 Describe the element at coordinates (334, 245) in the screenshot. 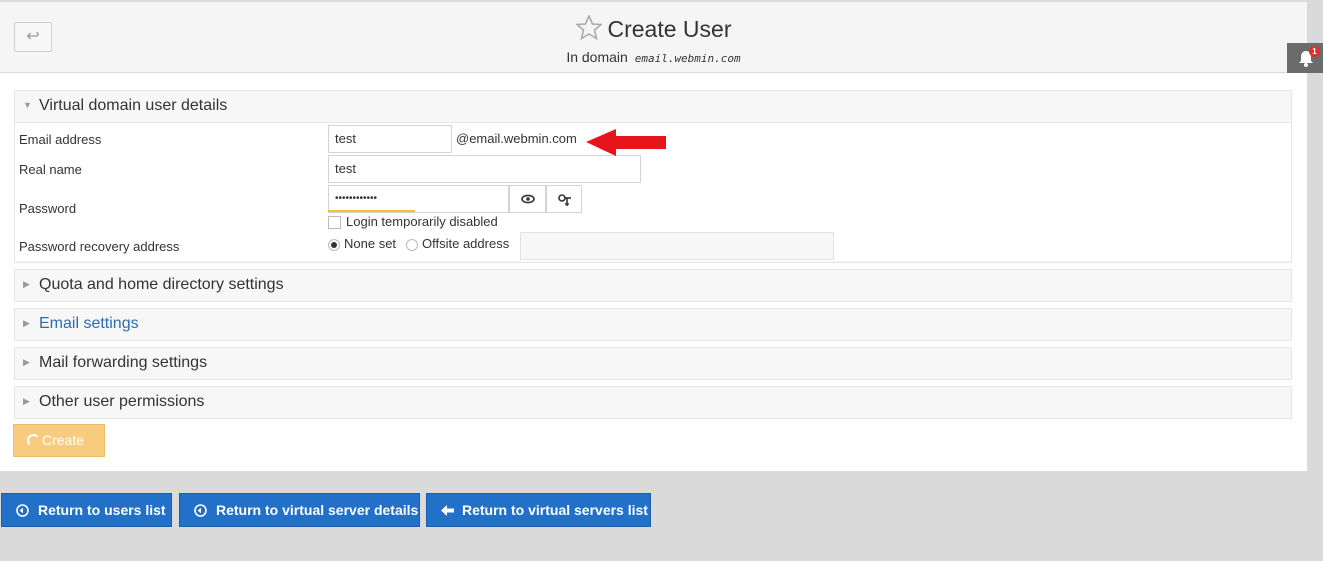

I see `recovery-none-radio` at that location.